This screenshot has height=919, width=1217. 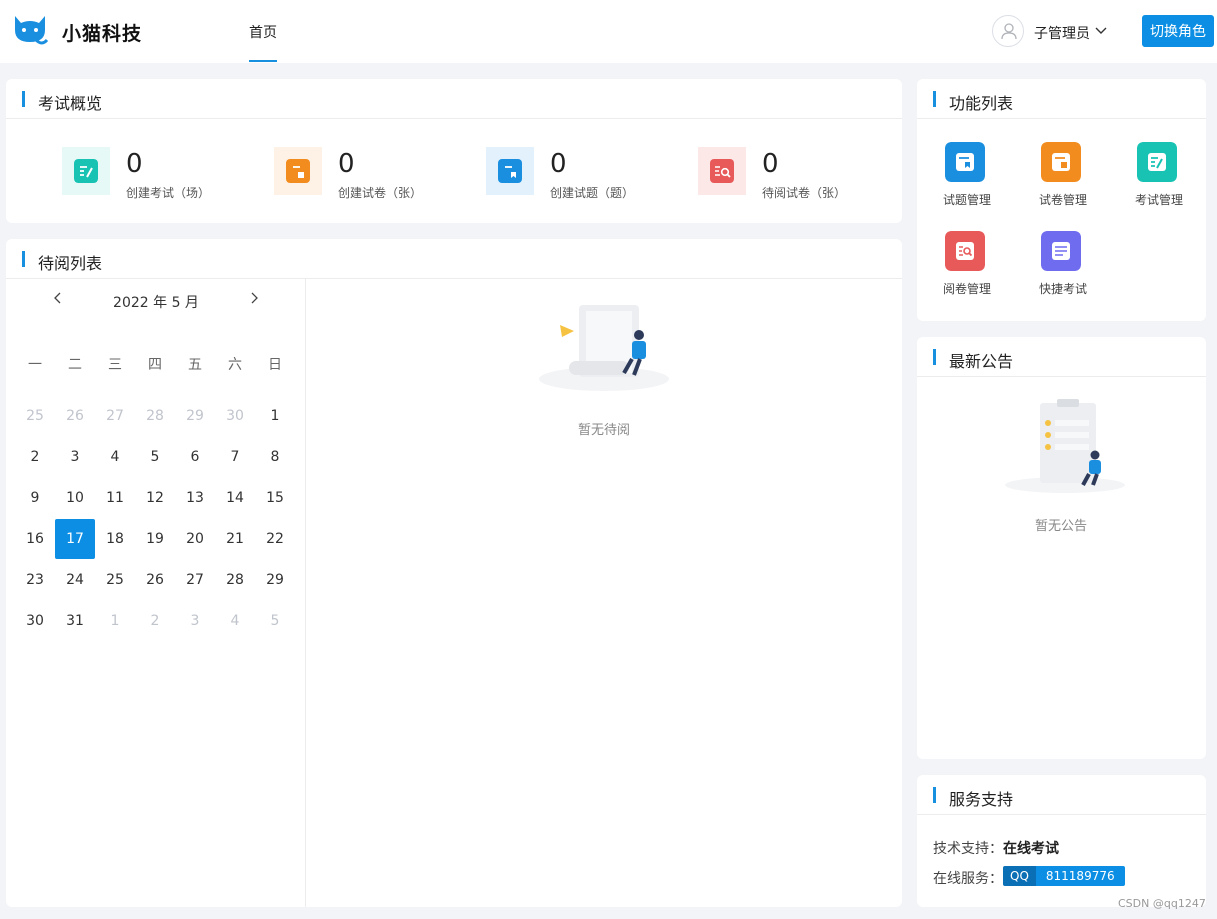 I want to click on calendar-day-selected: 17, so click(x=75, y=539).